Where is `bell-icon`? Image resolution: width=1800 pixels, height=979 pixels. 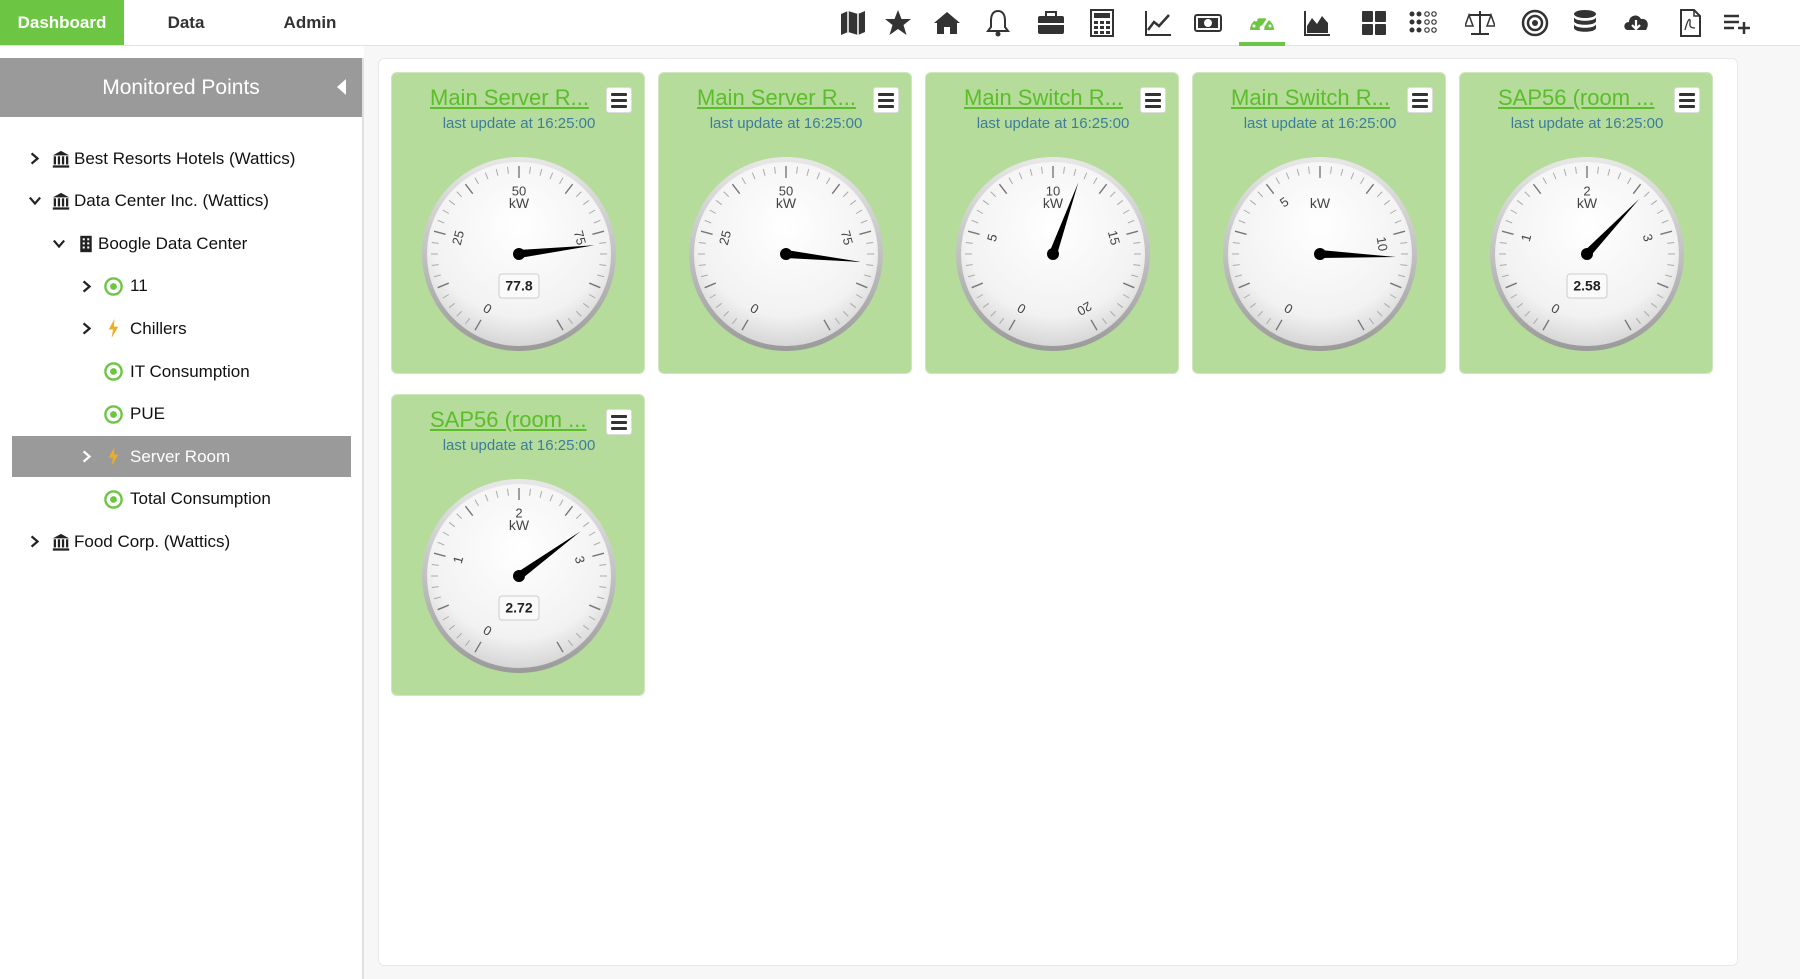
bell-icon is located at coordinates (998, 23).